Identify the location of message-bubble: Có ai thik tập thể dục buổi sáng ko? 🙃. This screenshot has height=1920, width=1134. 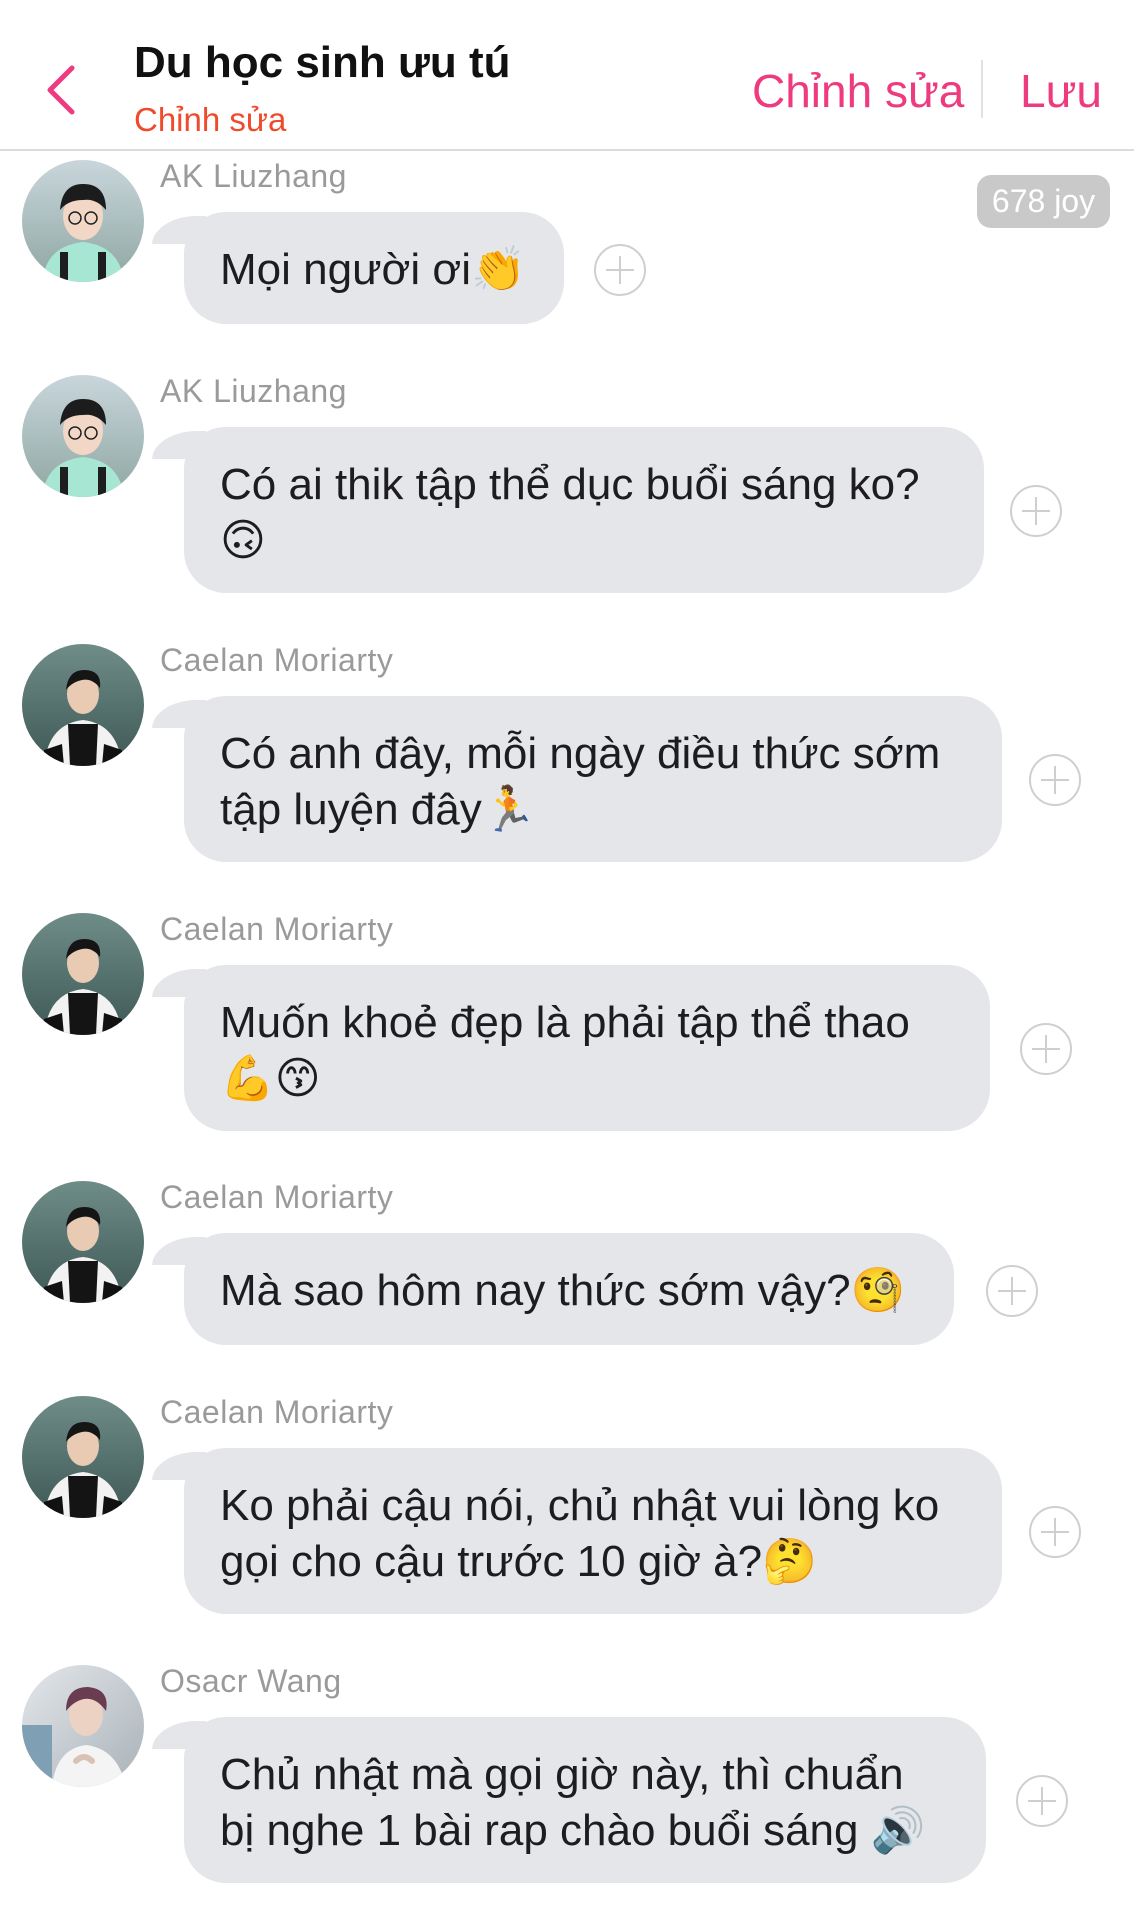
(584, 510).